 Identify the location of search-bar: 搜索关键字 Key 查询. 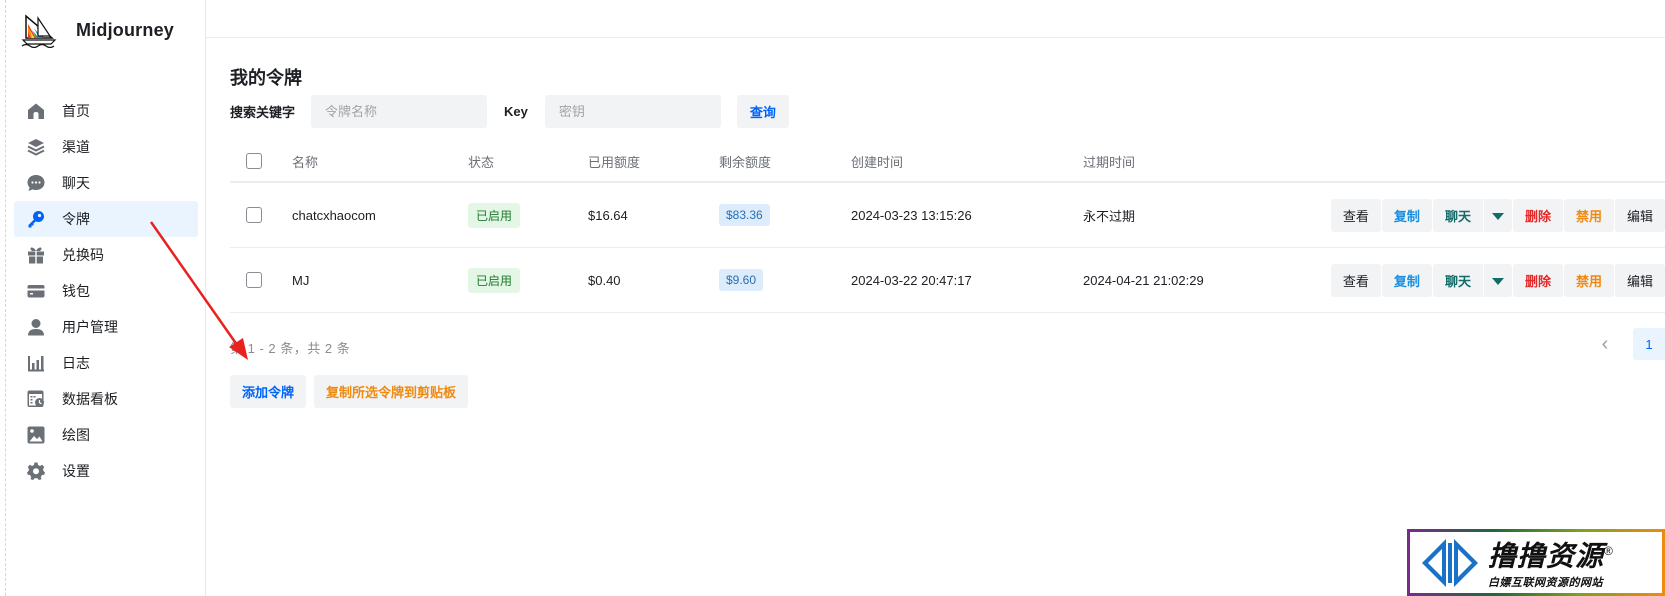
(509, 111).